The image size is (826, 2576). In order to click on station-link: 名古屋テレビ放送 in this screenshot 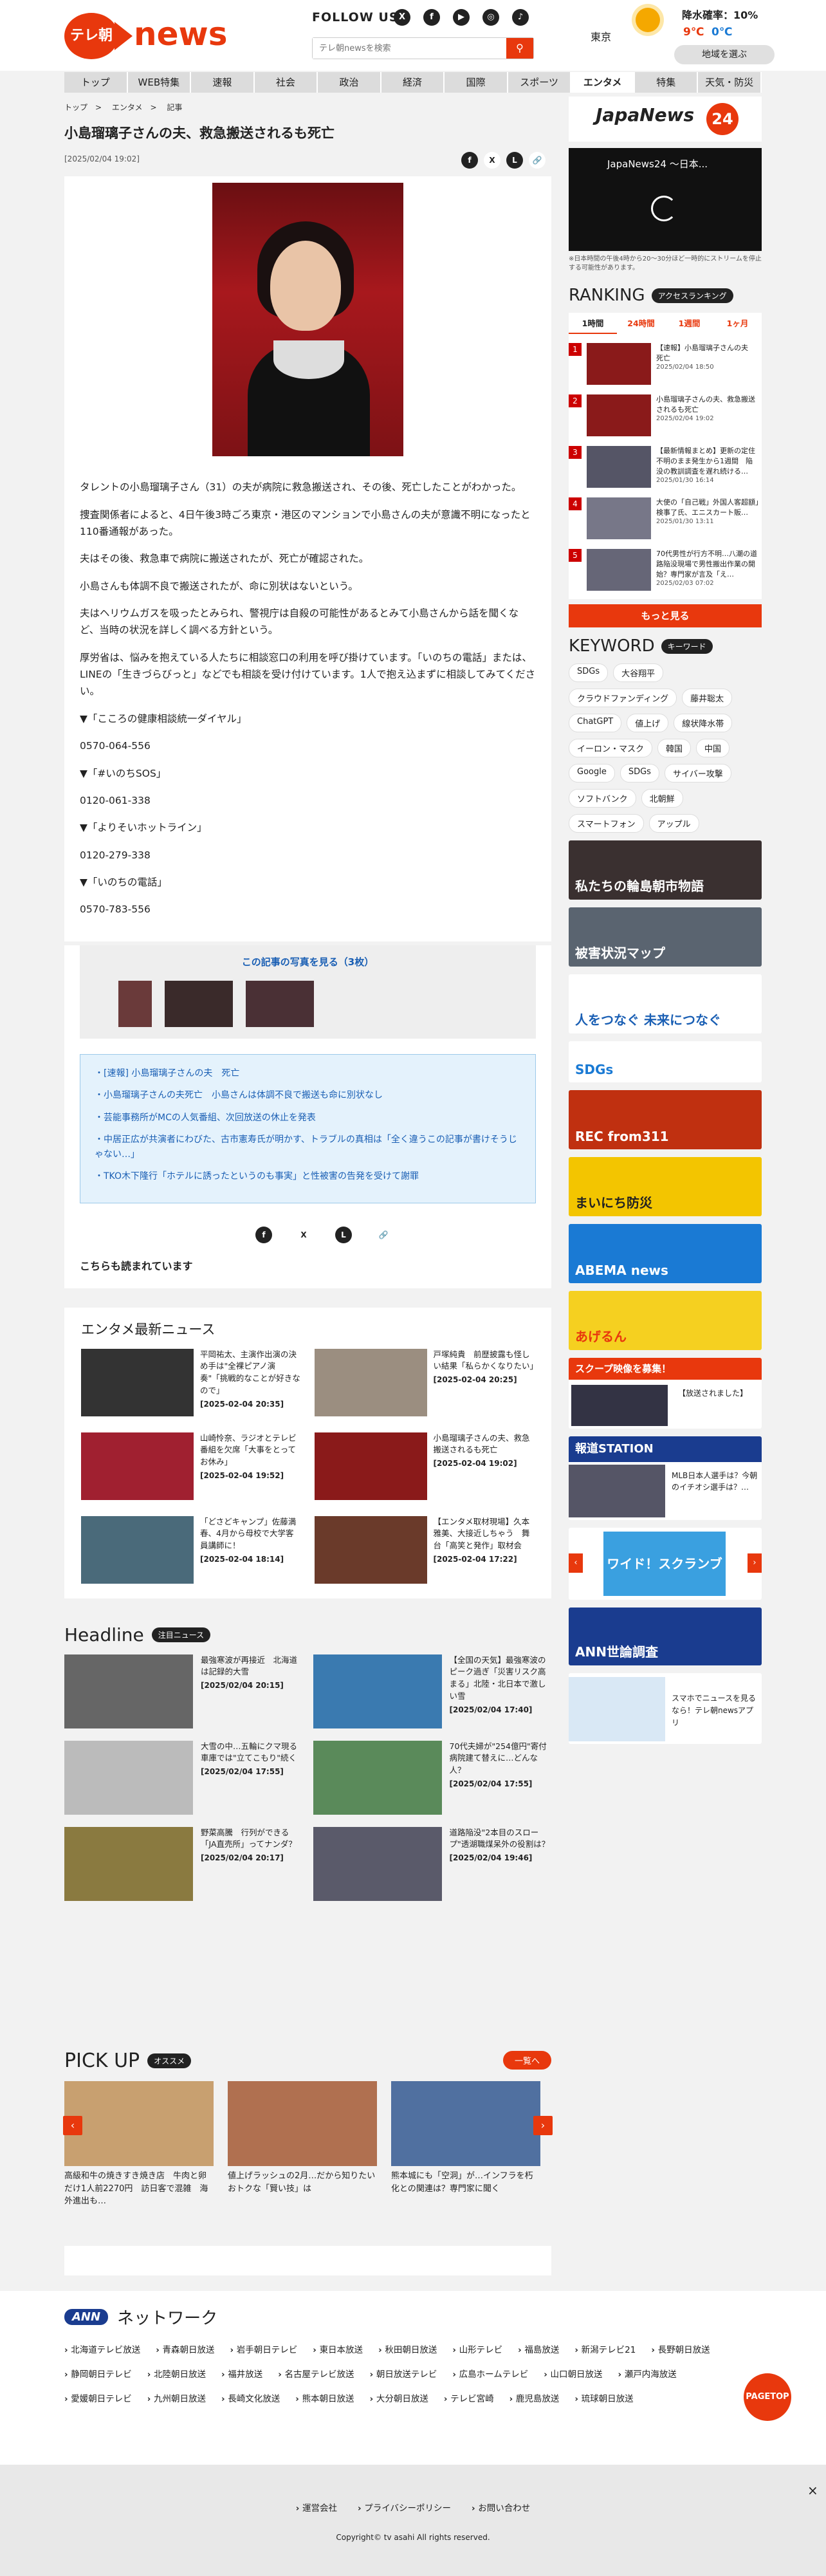, I will do `click(316, 2373)`.